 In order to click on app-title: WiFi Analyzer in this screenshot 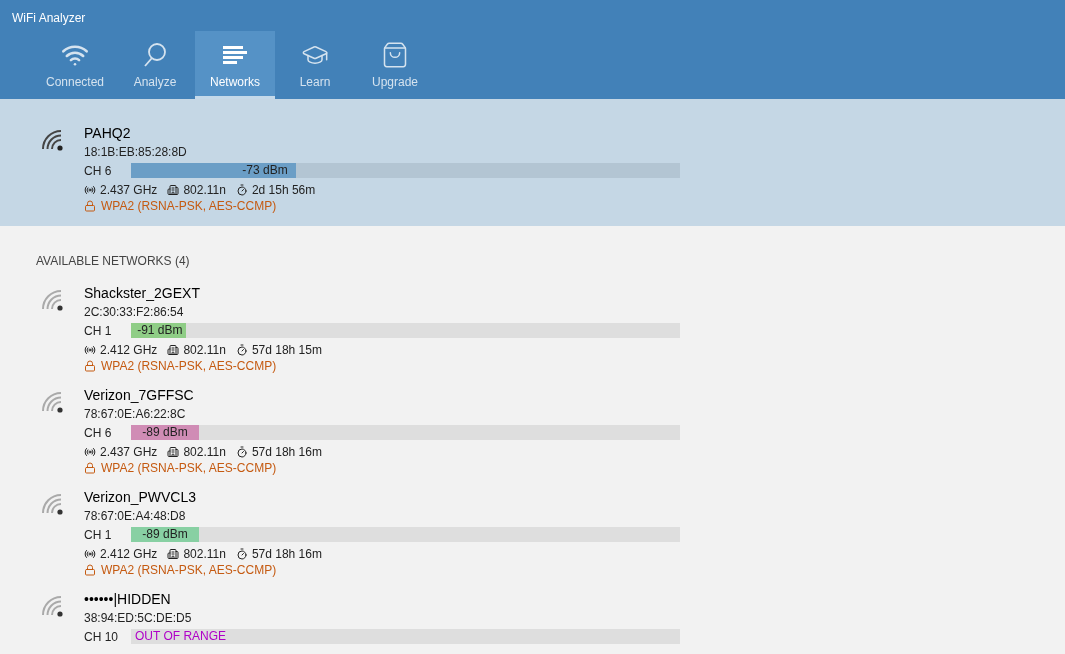, I will do `click(49, 18)`.